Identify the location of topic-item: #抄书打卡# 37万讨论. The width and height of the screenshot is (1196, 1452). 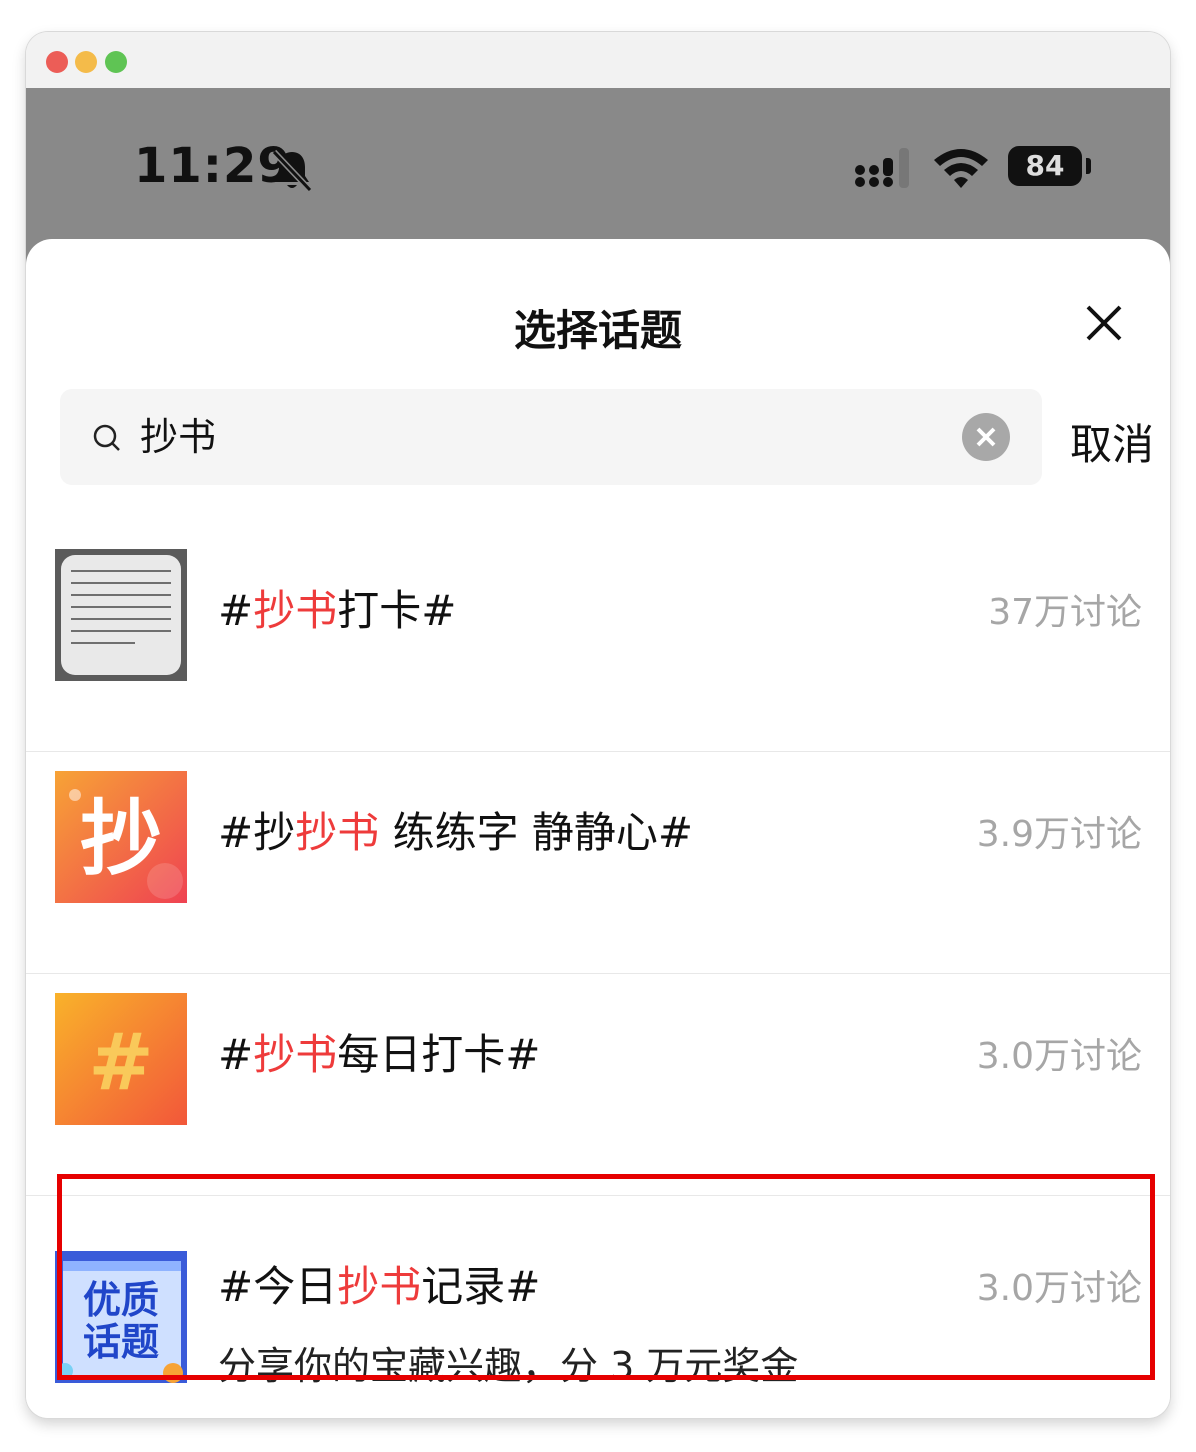
(598, 640).